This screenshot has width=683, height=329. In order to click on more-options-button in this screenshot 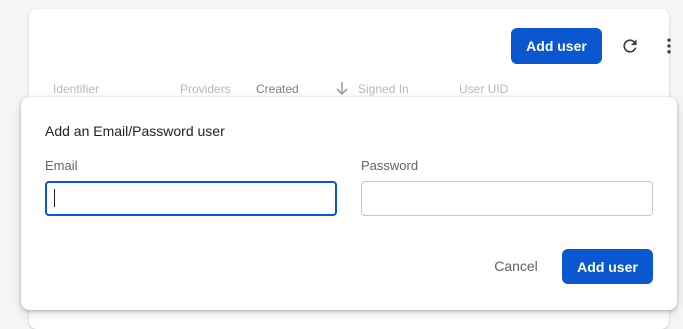, I will do `click(669, 46)`.